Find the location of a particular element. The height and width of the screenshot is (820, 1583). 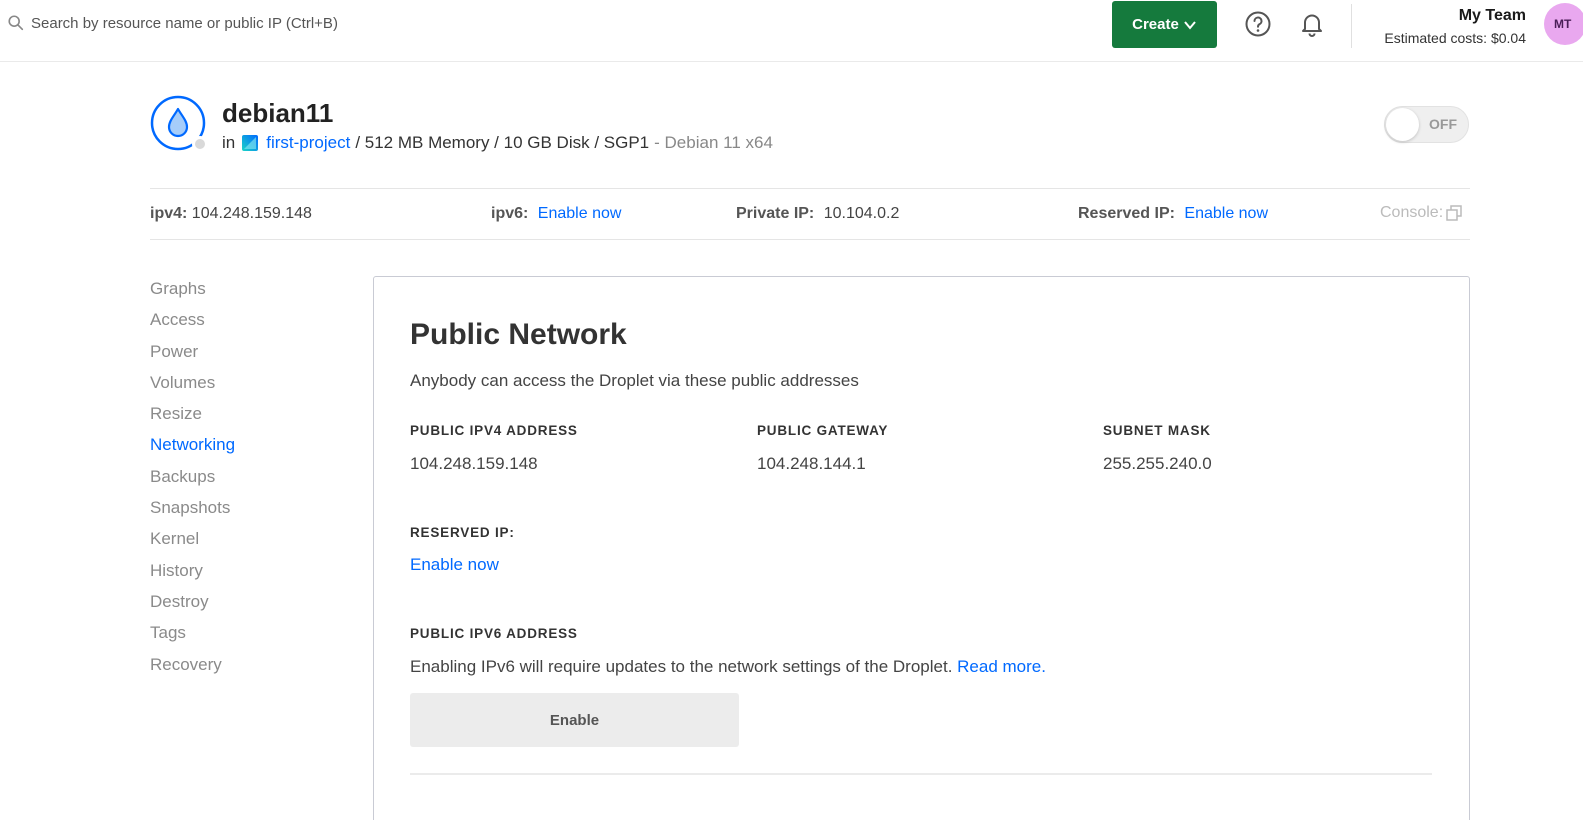

ipv4-label: ipv4: is located at coordinates (169, 213).